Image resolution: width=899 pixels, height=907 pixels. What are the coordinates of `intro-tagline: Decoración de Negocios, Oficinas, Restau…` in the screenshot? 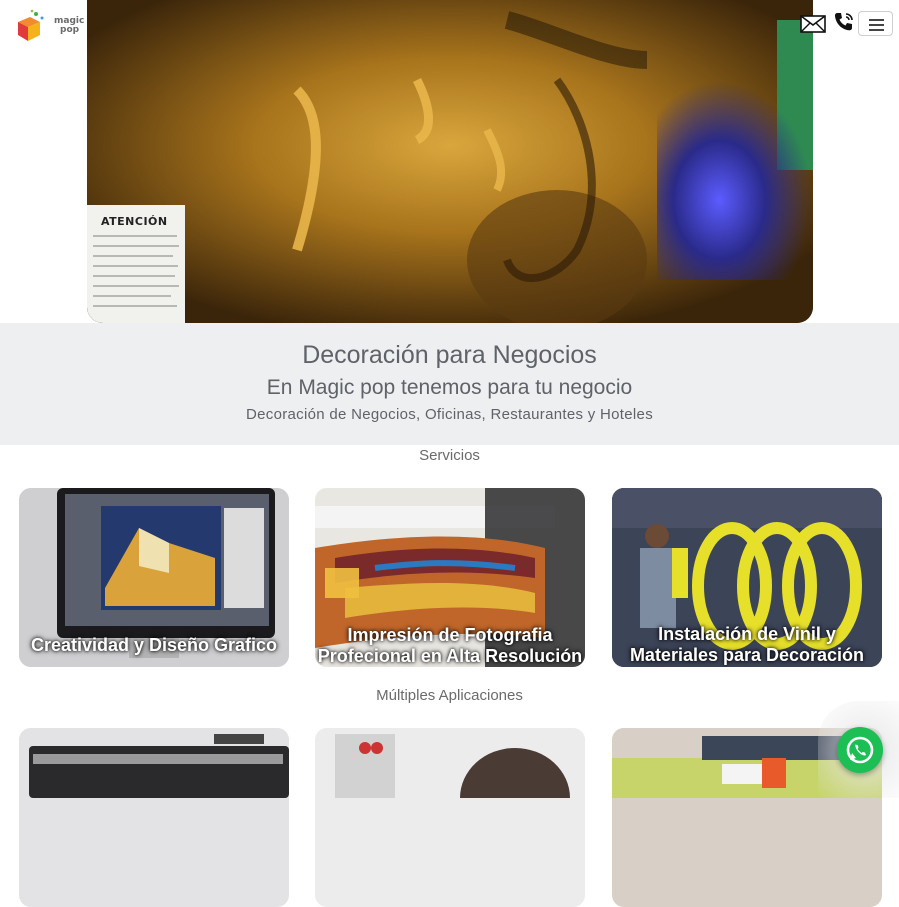 It's located at (449, 414).